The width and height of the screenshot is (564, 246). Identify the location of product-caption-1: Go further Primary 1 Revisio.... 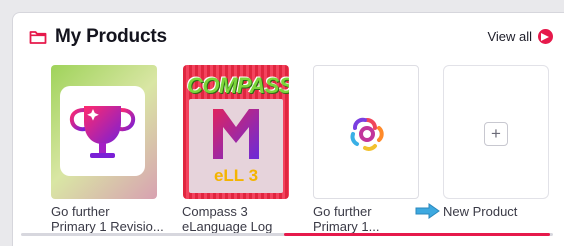
(109, 219).